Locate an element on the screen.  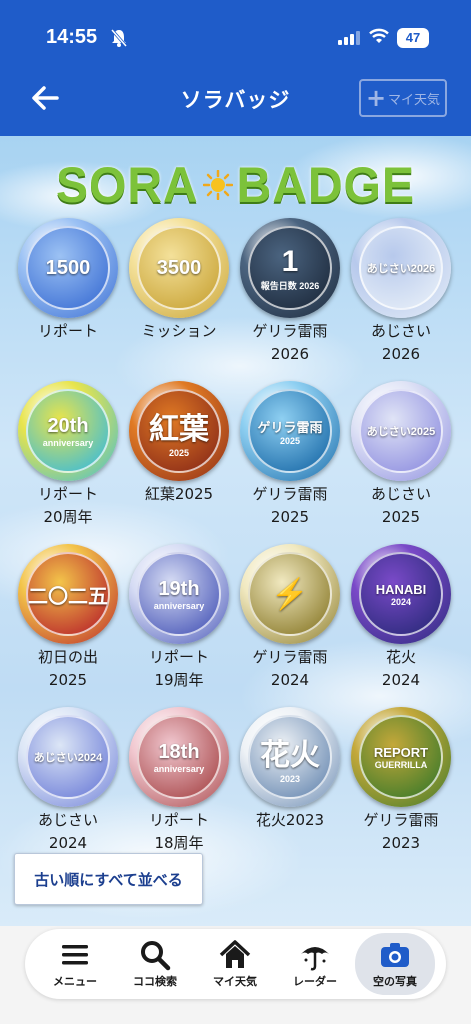
badge-face-text: 1500 is located at coordinates (68, 267).